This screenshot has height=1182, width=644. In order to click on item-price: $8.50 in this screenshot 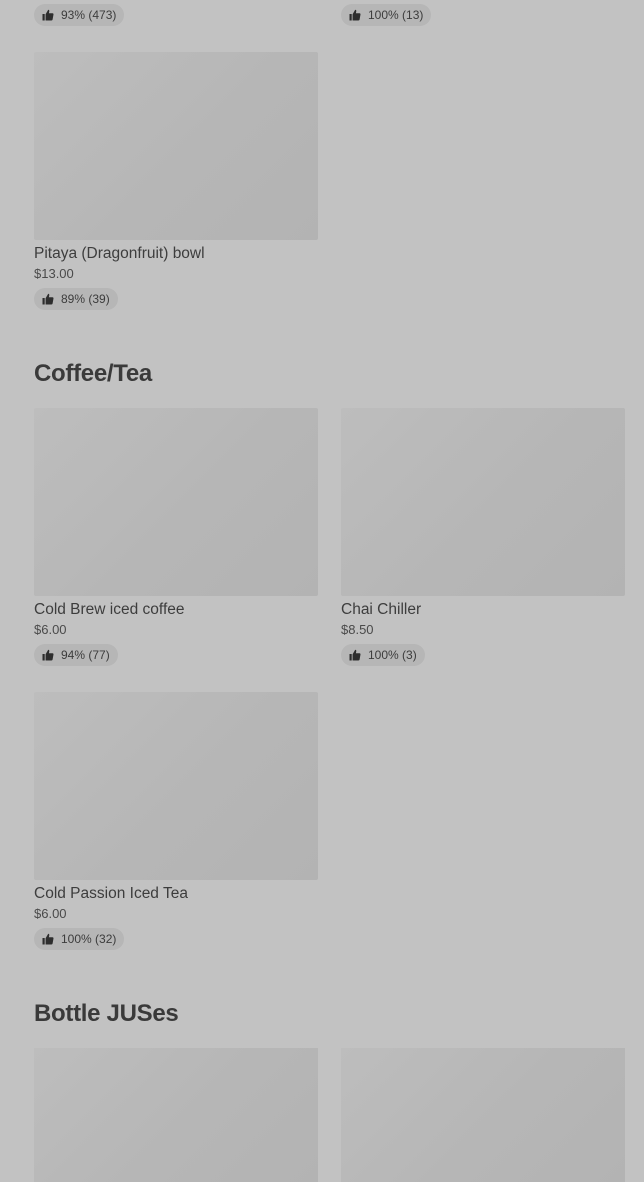, I will do `click(357, 629)`.